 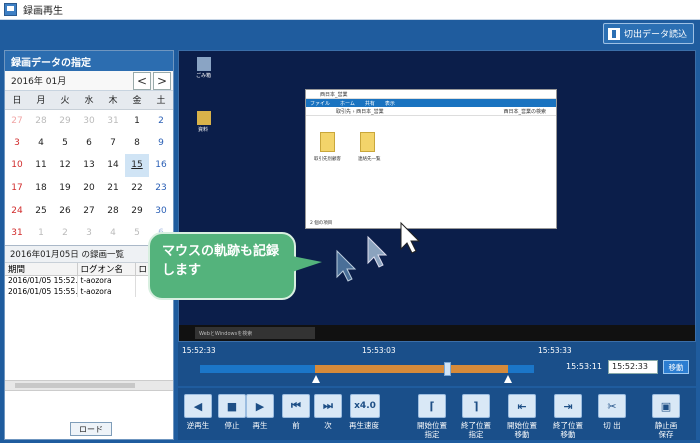 I want to click on calendar-day: 25, so click(x=41, y=210).